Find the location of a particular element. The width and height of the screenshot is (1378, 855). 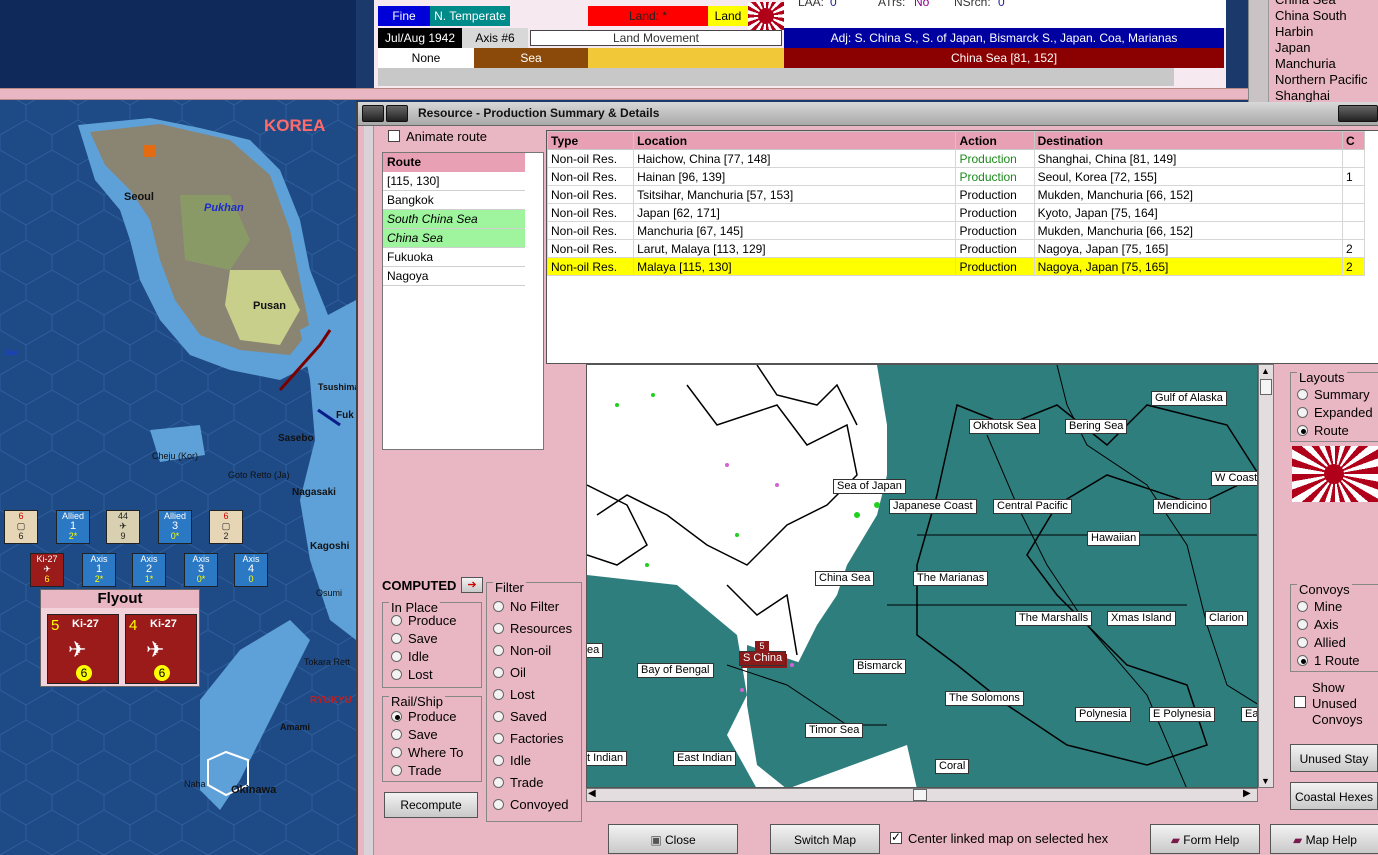

sea-area-label: Easte is located at coordinates (1249, 714).